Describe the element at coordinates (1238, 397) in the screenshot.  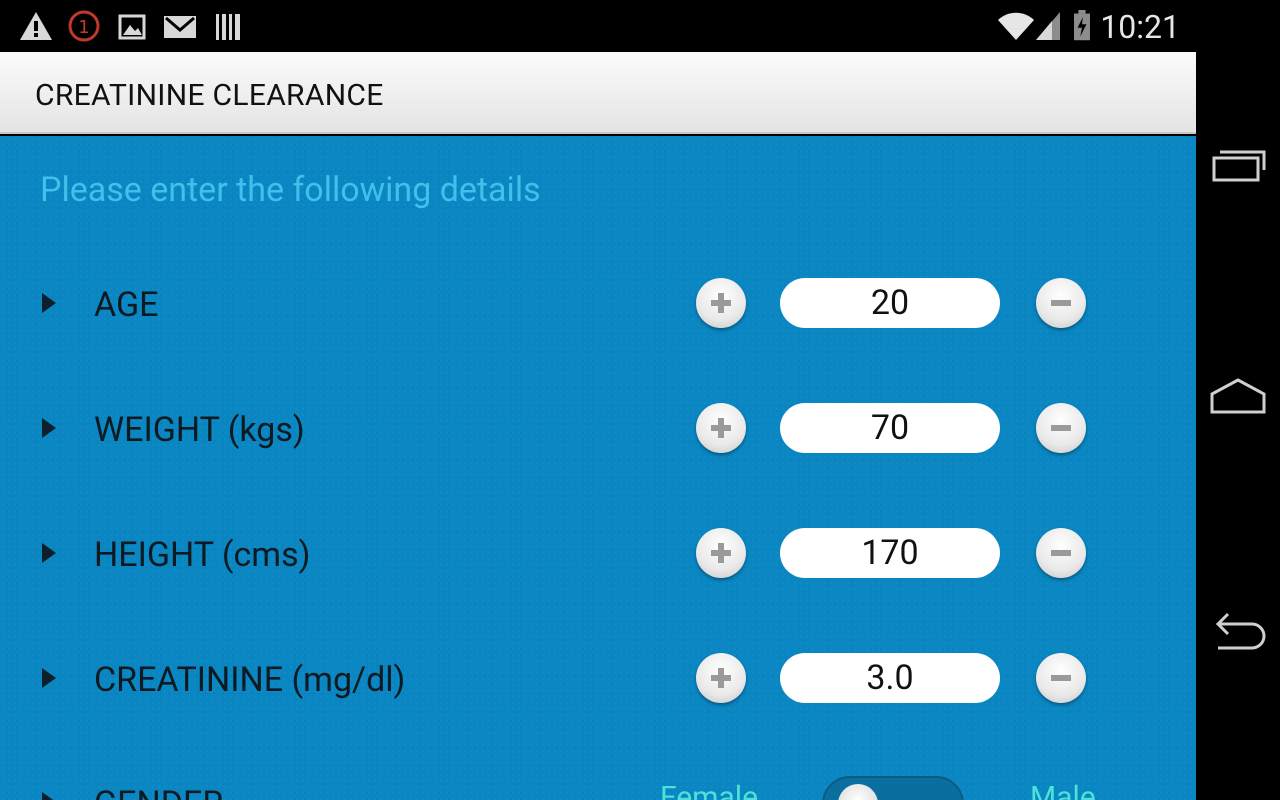
I see `home-icon` at that location.